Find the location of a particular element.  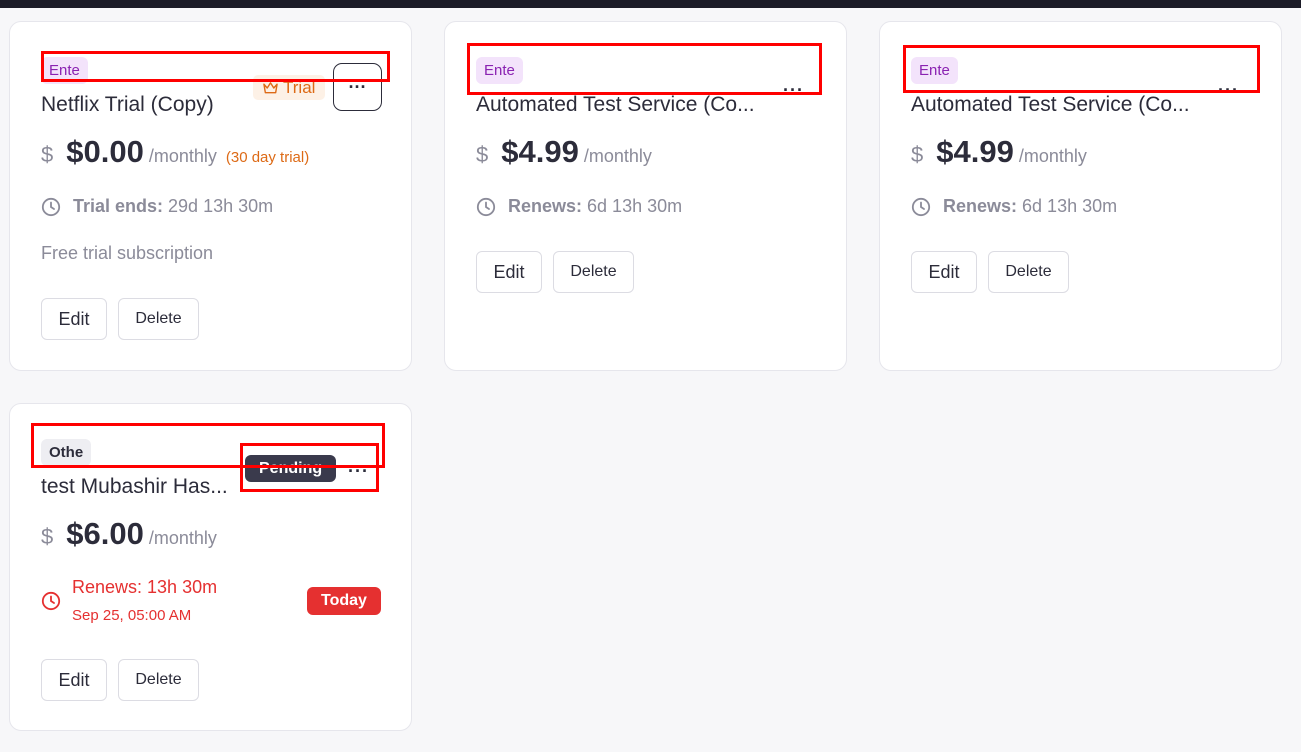

price-row: $ $6.00 /monthly is located at coordinates (129, 536).